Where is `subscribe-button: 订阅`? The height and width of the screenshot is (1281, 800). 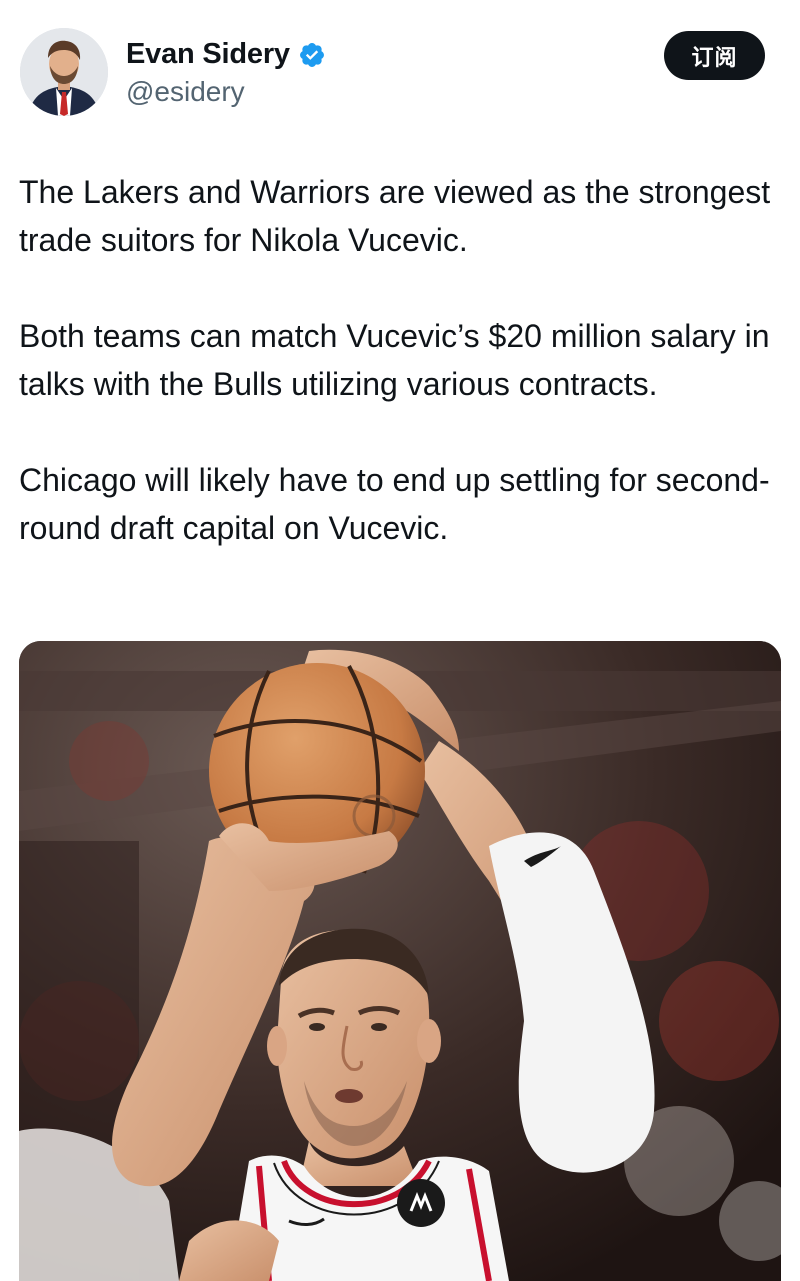 subscribe-button: 订阅 is located at coordinates (714, 55).